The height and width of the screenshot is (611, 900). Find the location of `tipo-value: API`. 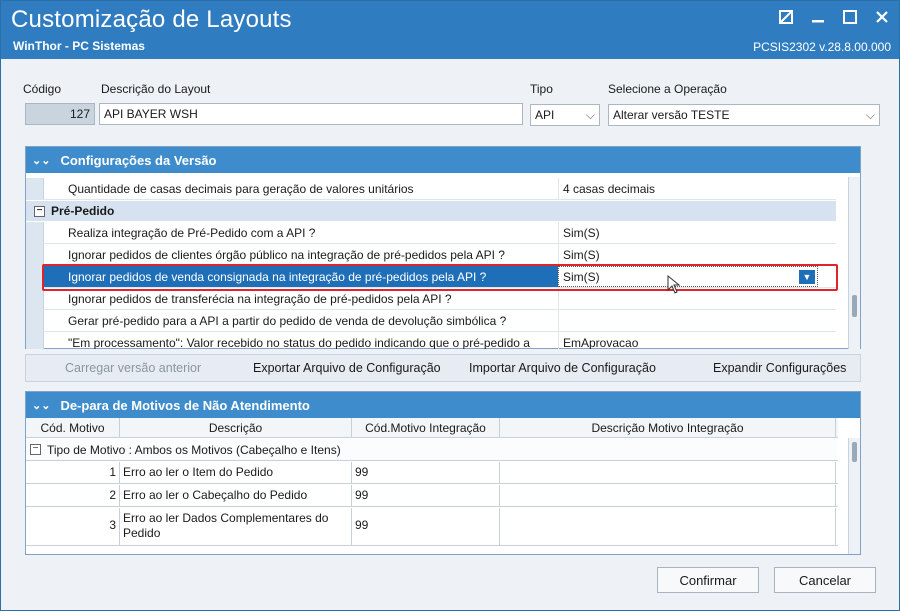

tipo-value: API is located at coordinates (545, 115).